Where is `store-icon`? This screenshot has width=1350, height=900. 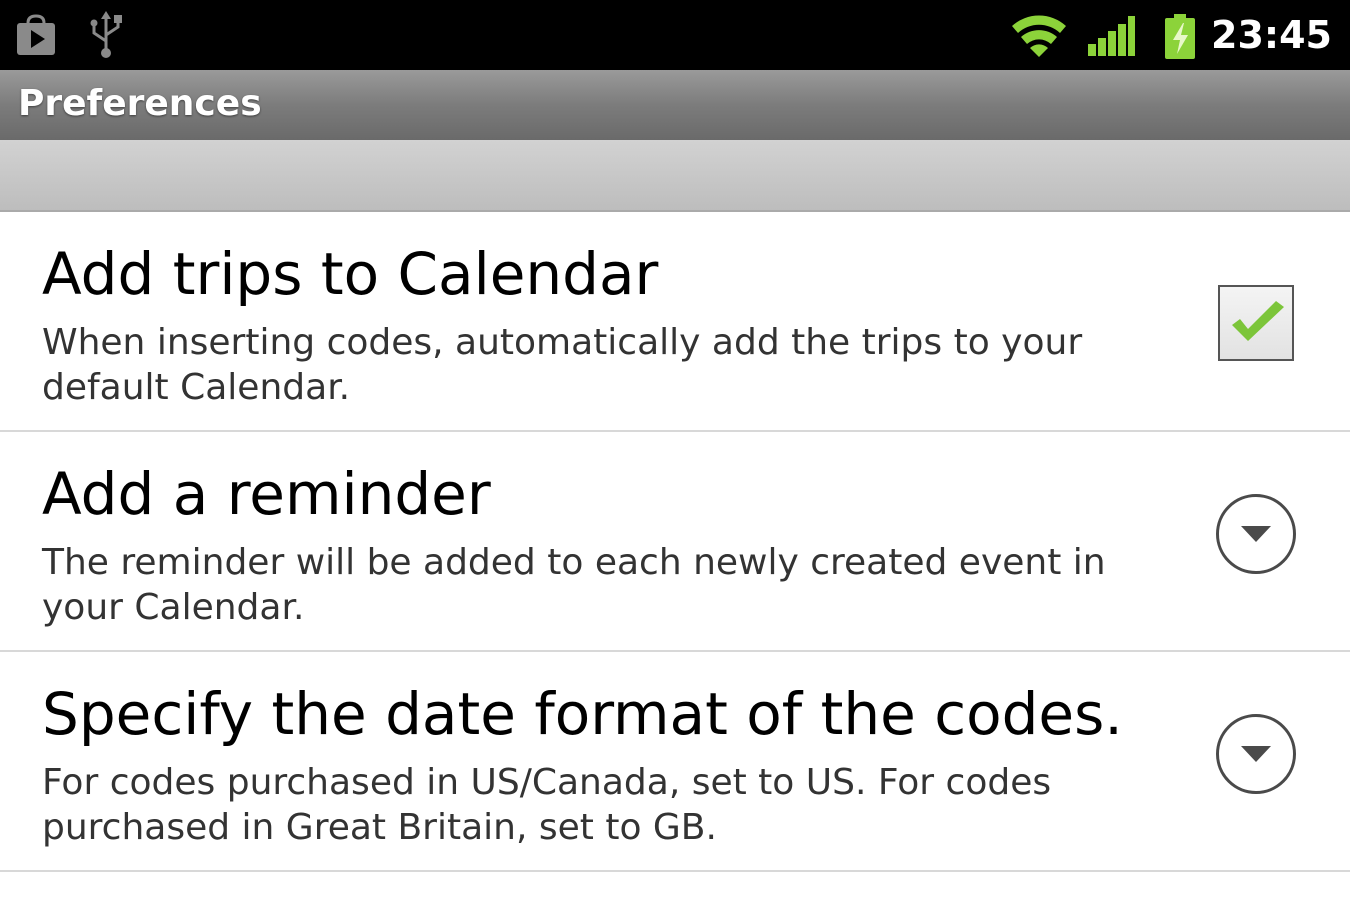 store-icon is located at coordinates (36, 35).